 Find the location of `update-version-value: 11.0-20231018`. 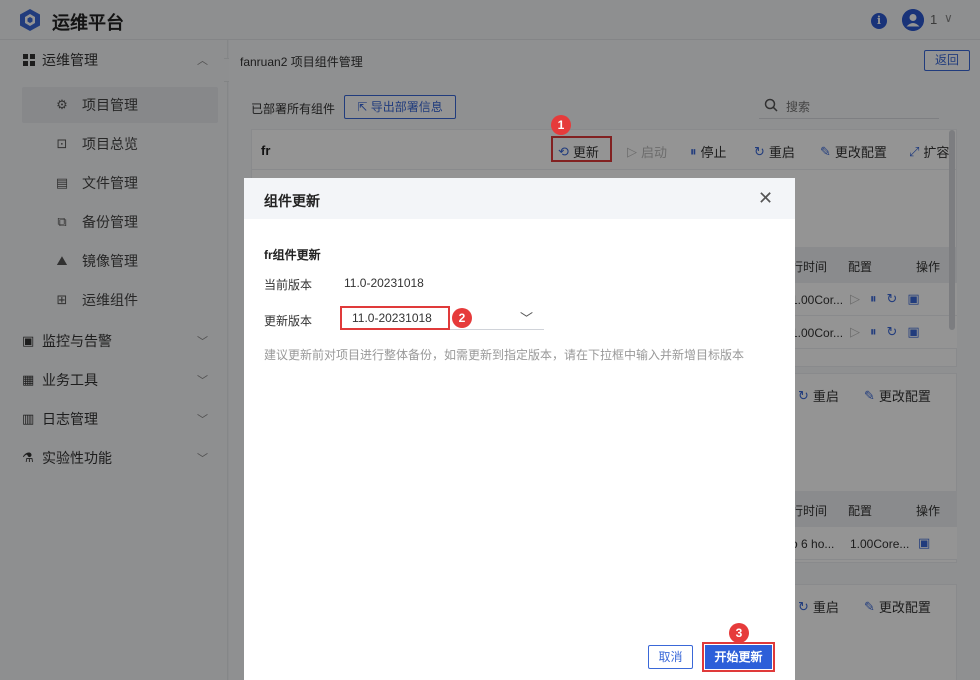

update-version-value: 11.0-20231018 is located at coordinates (395, 318).